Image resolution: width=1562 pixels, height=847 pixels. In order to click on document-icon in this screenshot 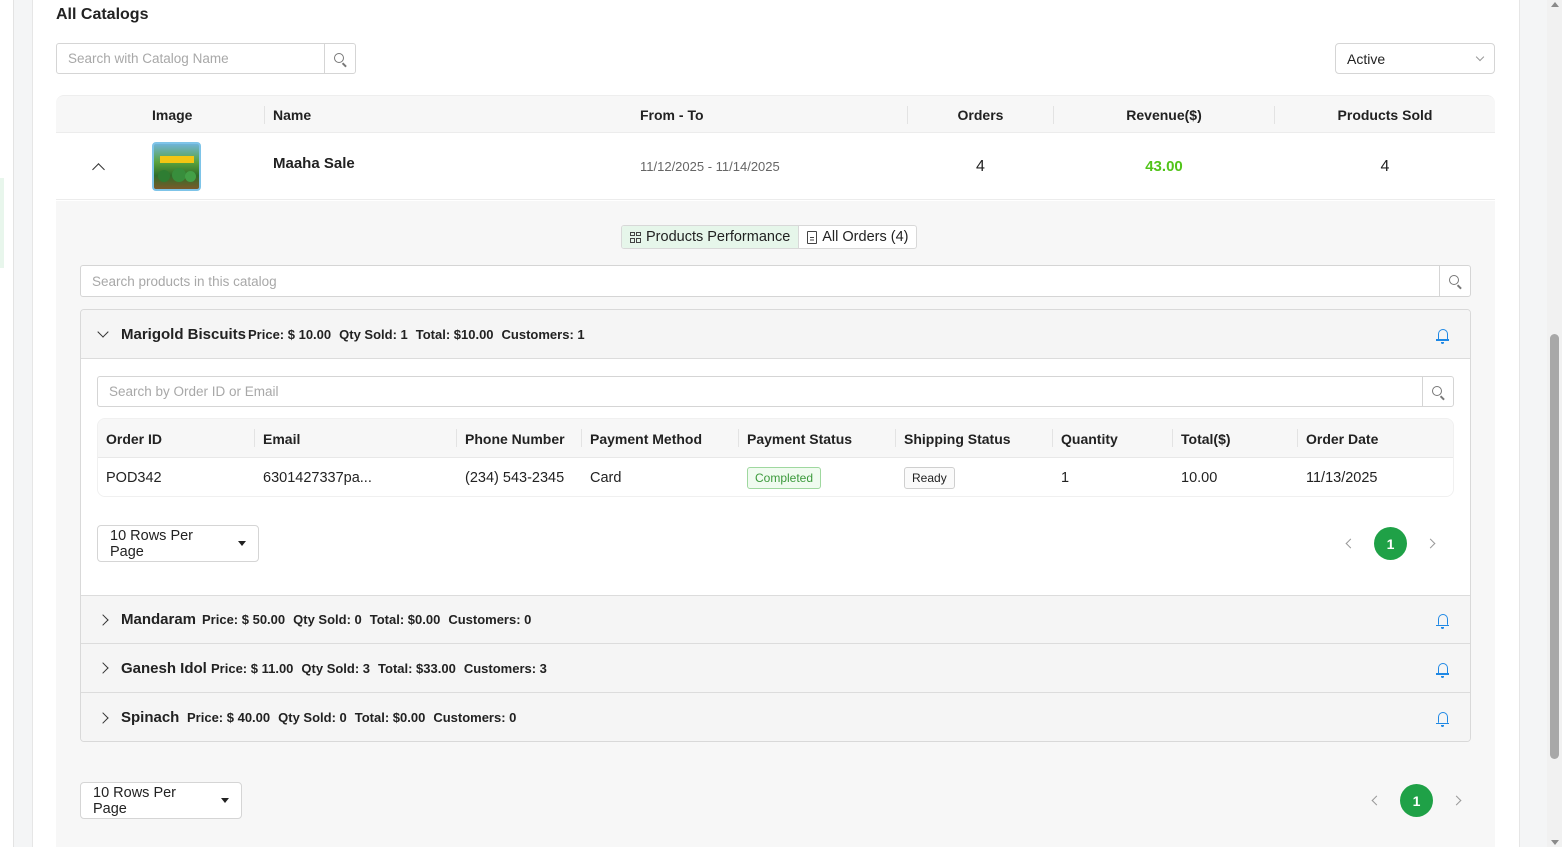, I will do `click(812, 237)`.